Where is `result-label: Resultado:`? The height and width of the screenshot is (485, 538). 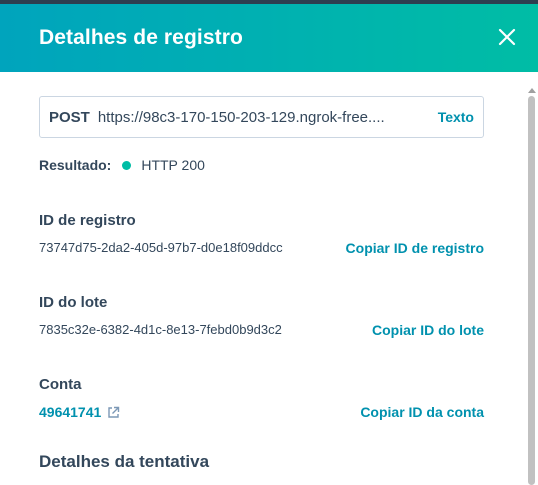 result-label: Resultado: is located at coordinates (75, 165).